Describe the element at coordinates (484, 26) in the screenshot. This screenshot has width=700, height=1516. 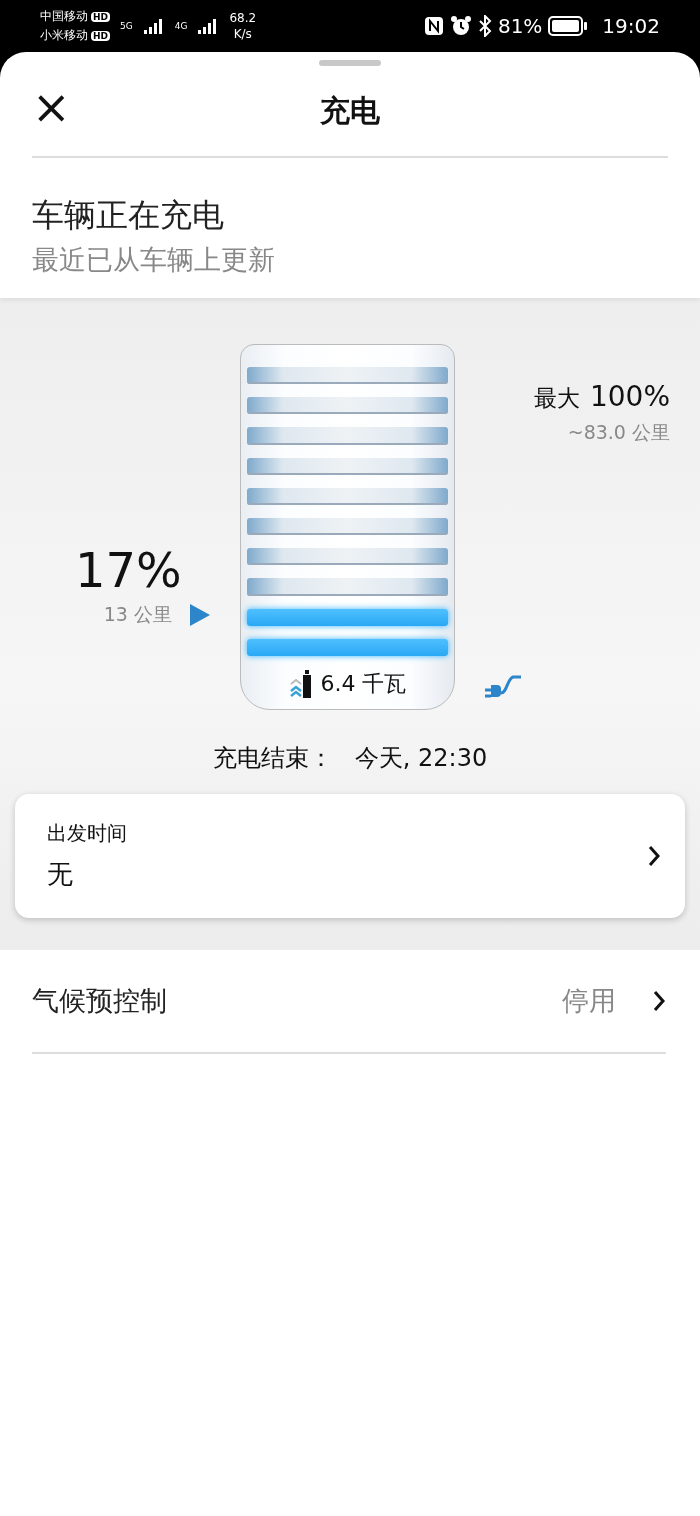
I see `bluetooth-icon` at that location.